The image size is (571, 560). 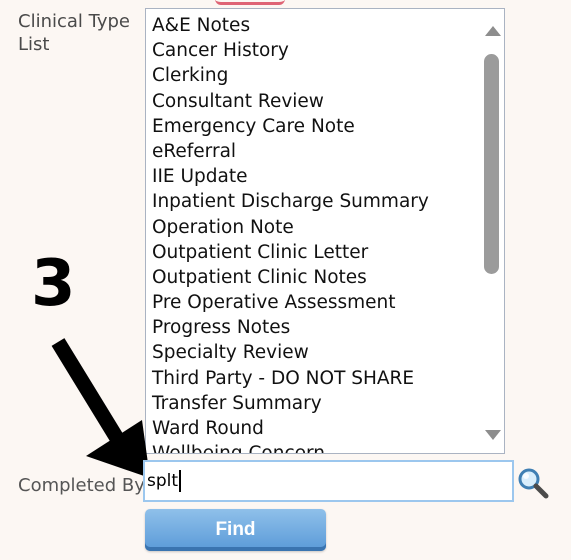 What do you see at coordinates (312, 352) in the screenshot?
I see `list-item: Specialty Review` at bounding box center [312, 352].